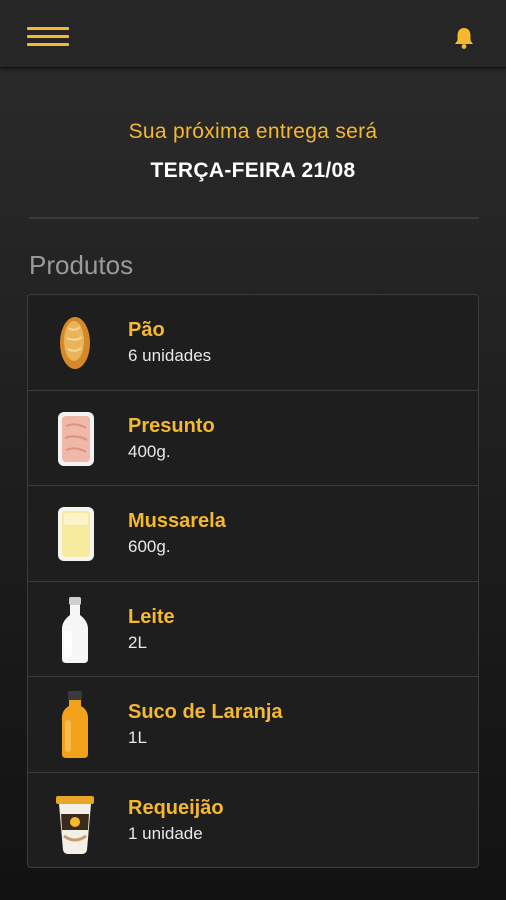  What do you see at coordinates (75, 439) in the screenshot?
I see `ham-package-icon` at bounding box center [75, 439].